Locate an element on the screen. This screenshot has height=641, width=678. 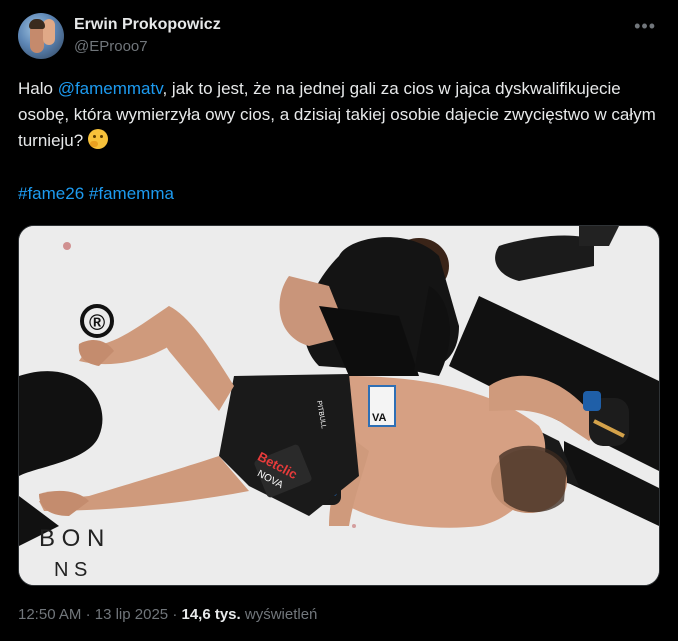
waist-sponsor: VA is located at coordinates (379, 418).